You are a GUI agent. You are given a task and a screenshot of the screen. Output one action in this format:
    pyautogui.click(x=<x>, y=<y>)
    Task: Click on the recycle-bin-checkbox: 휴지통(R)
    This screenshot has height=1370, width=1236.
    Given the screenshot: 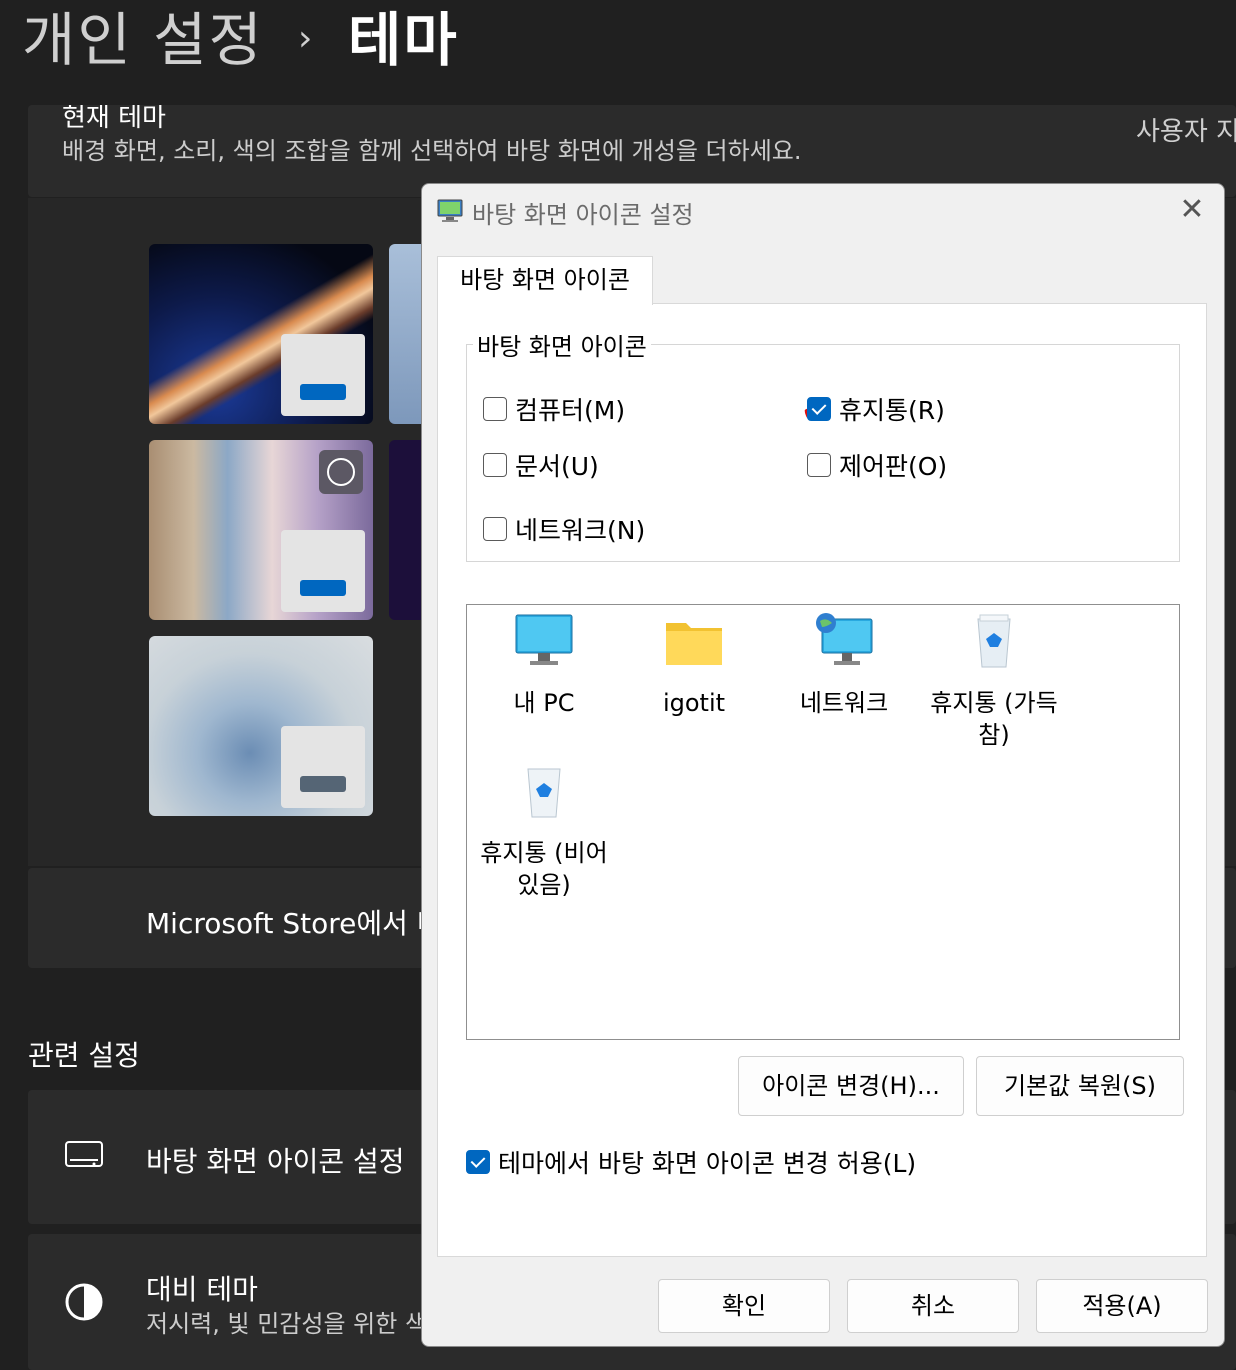 What is the action you would take?
    pyautogui.click(x=876, y=409)
    